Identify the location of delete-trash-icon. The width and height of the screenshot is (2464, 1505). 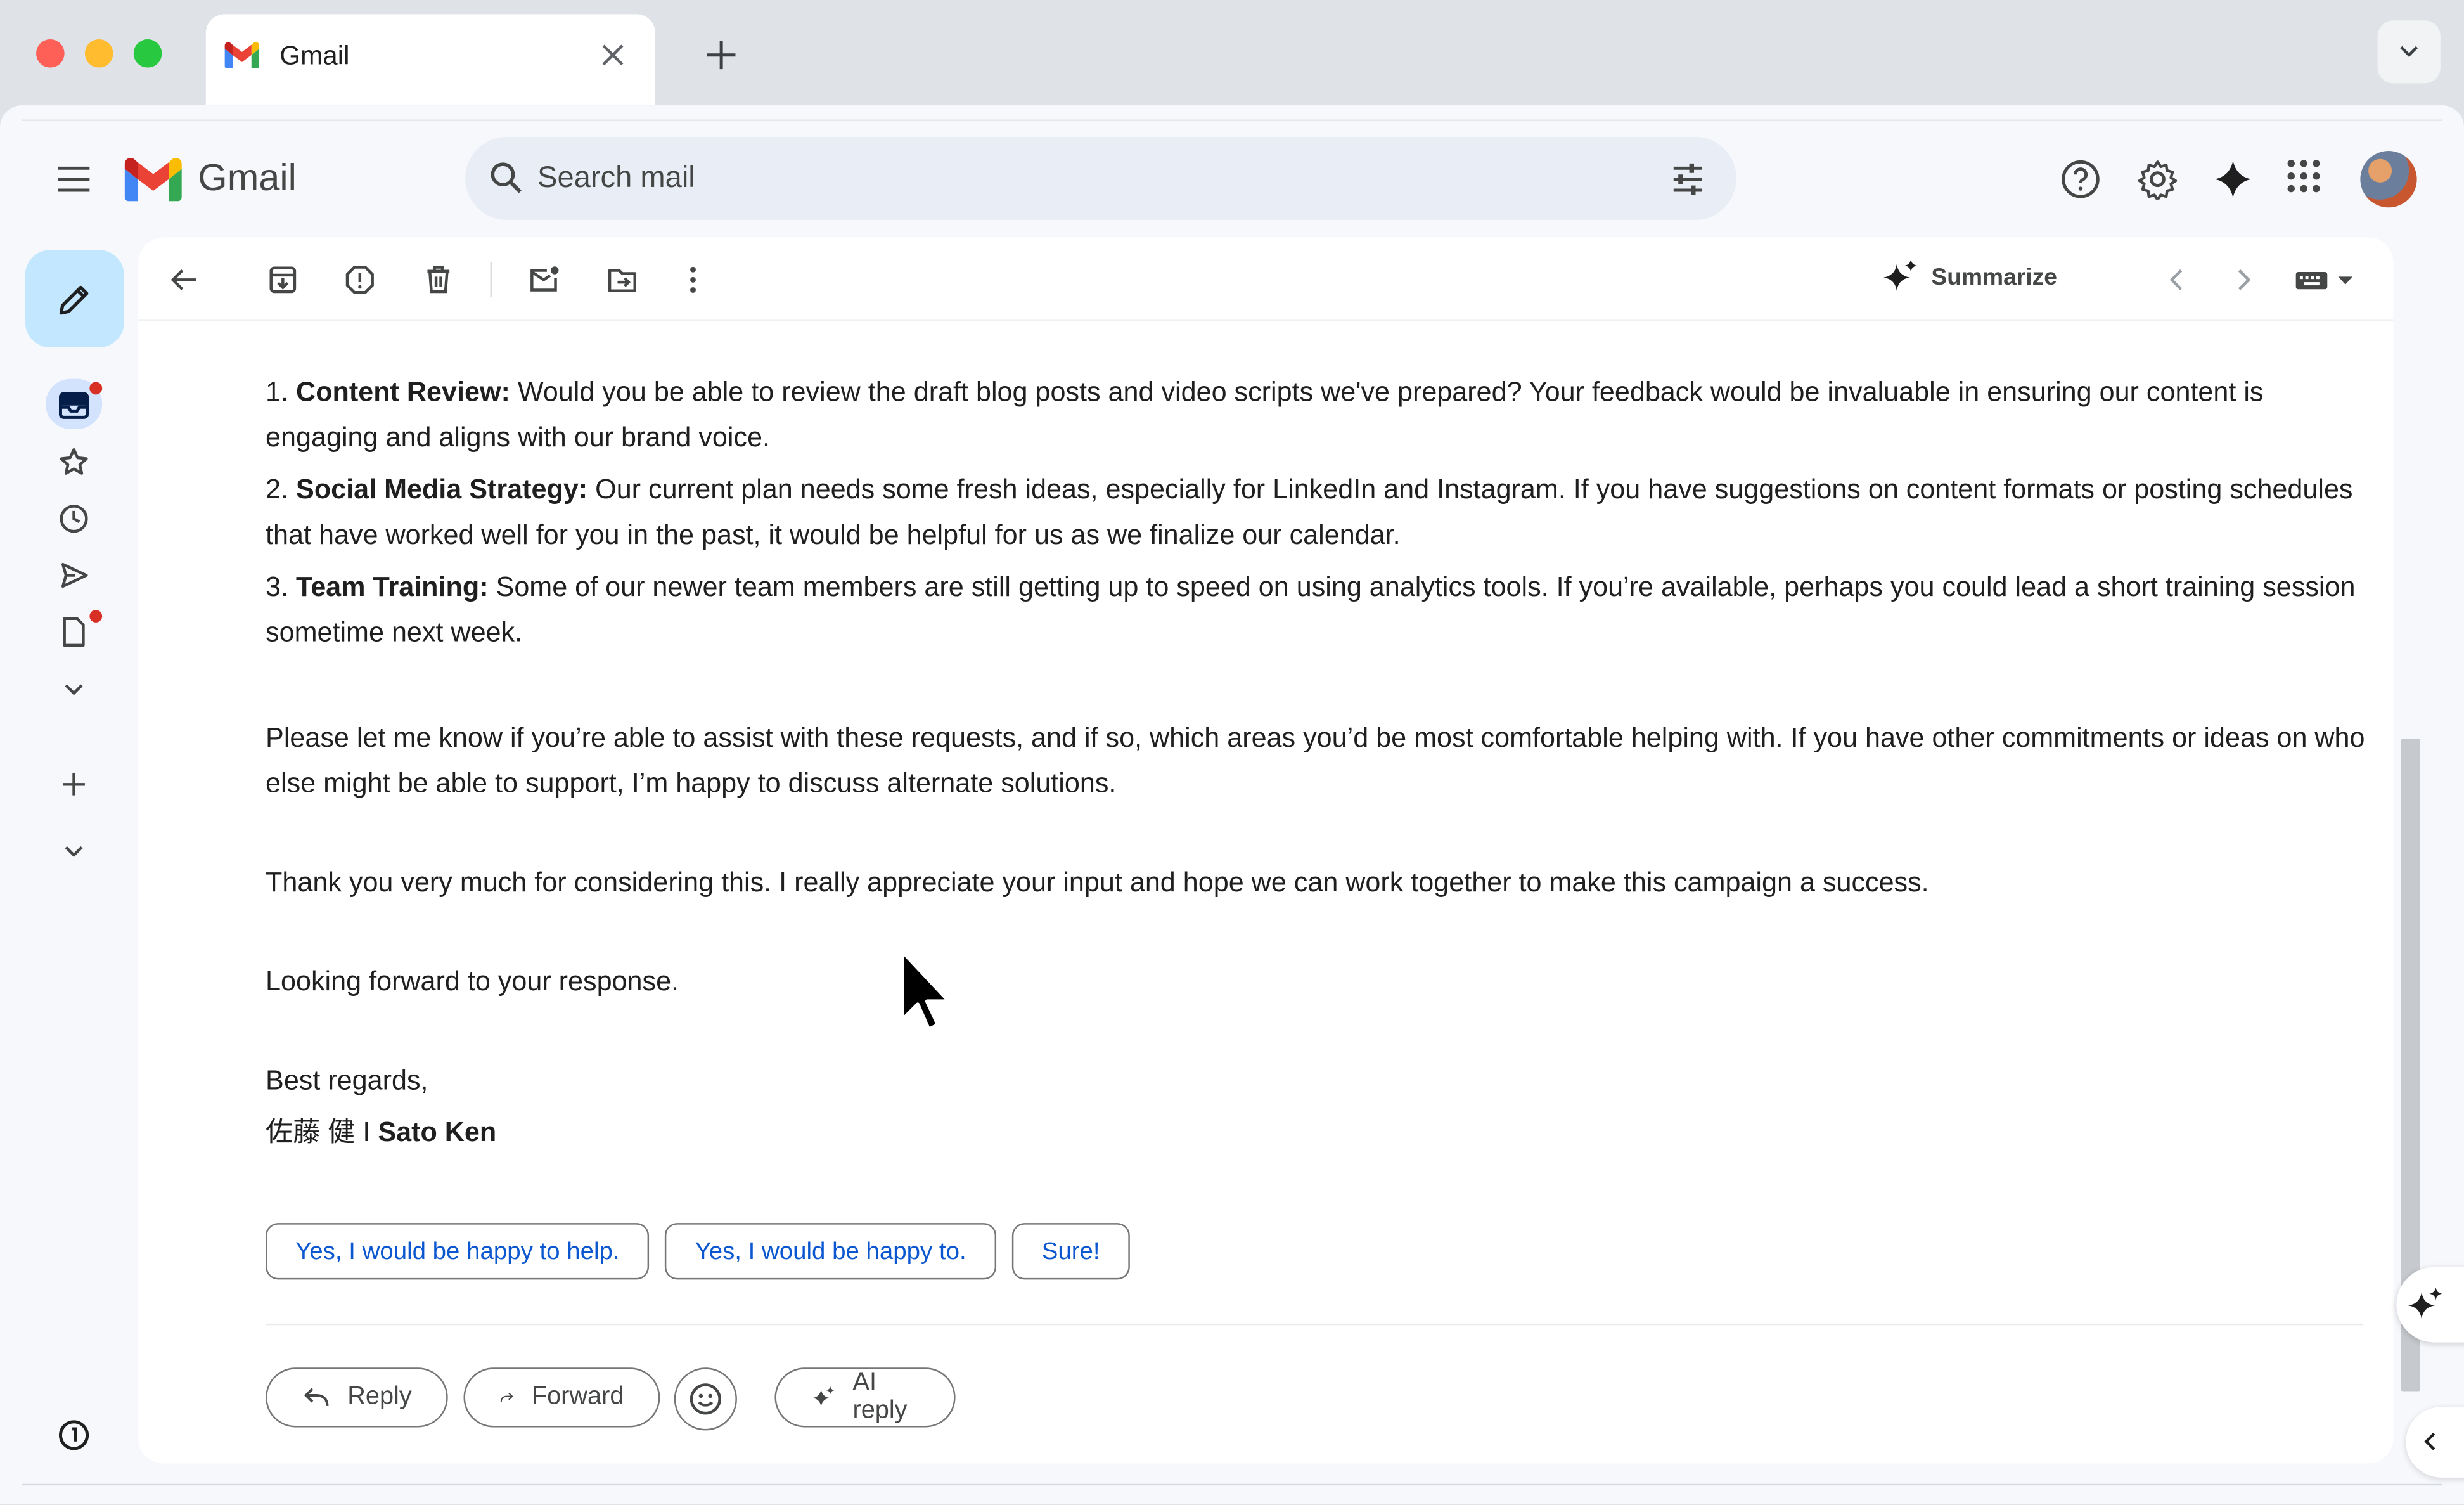
(438, 284).